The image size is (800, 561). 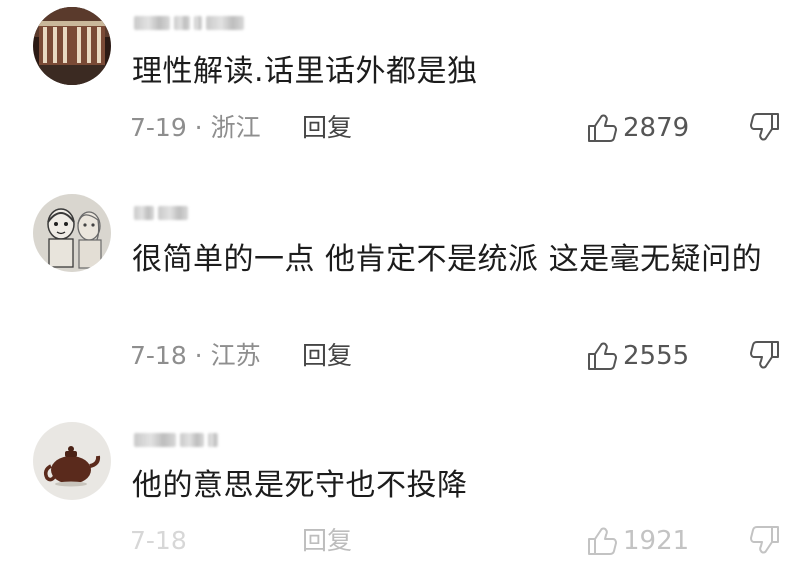 What do you see at coordinates (195, 127) in the screenshot?
I see `comment-date-location: 7-19 · 浙江` at bounding box center [195, 127].